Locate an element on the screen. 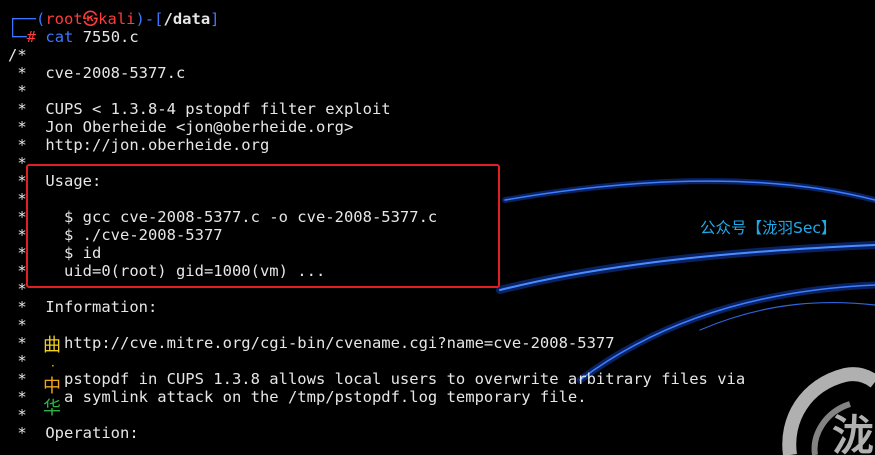  file-line: * CUPS < 1.3.8-4 pstopdf filter exploit is located at coordinates (199, 109).